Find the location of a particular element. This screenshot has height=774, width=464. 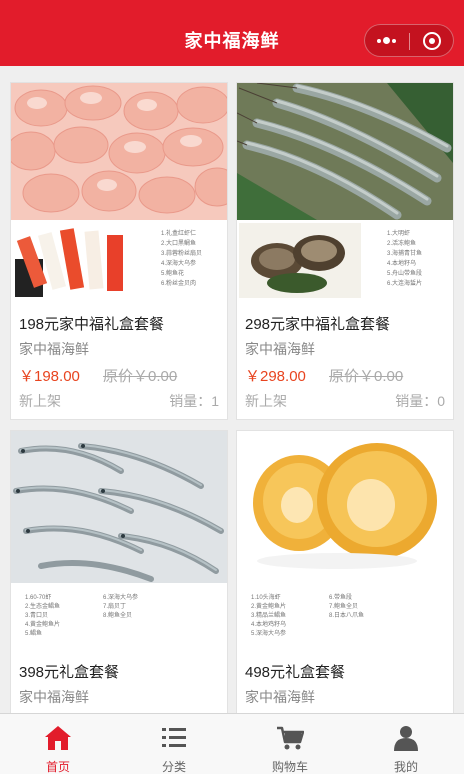

person-icon is located at coordinates (406, 738).